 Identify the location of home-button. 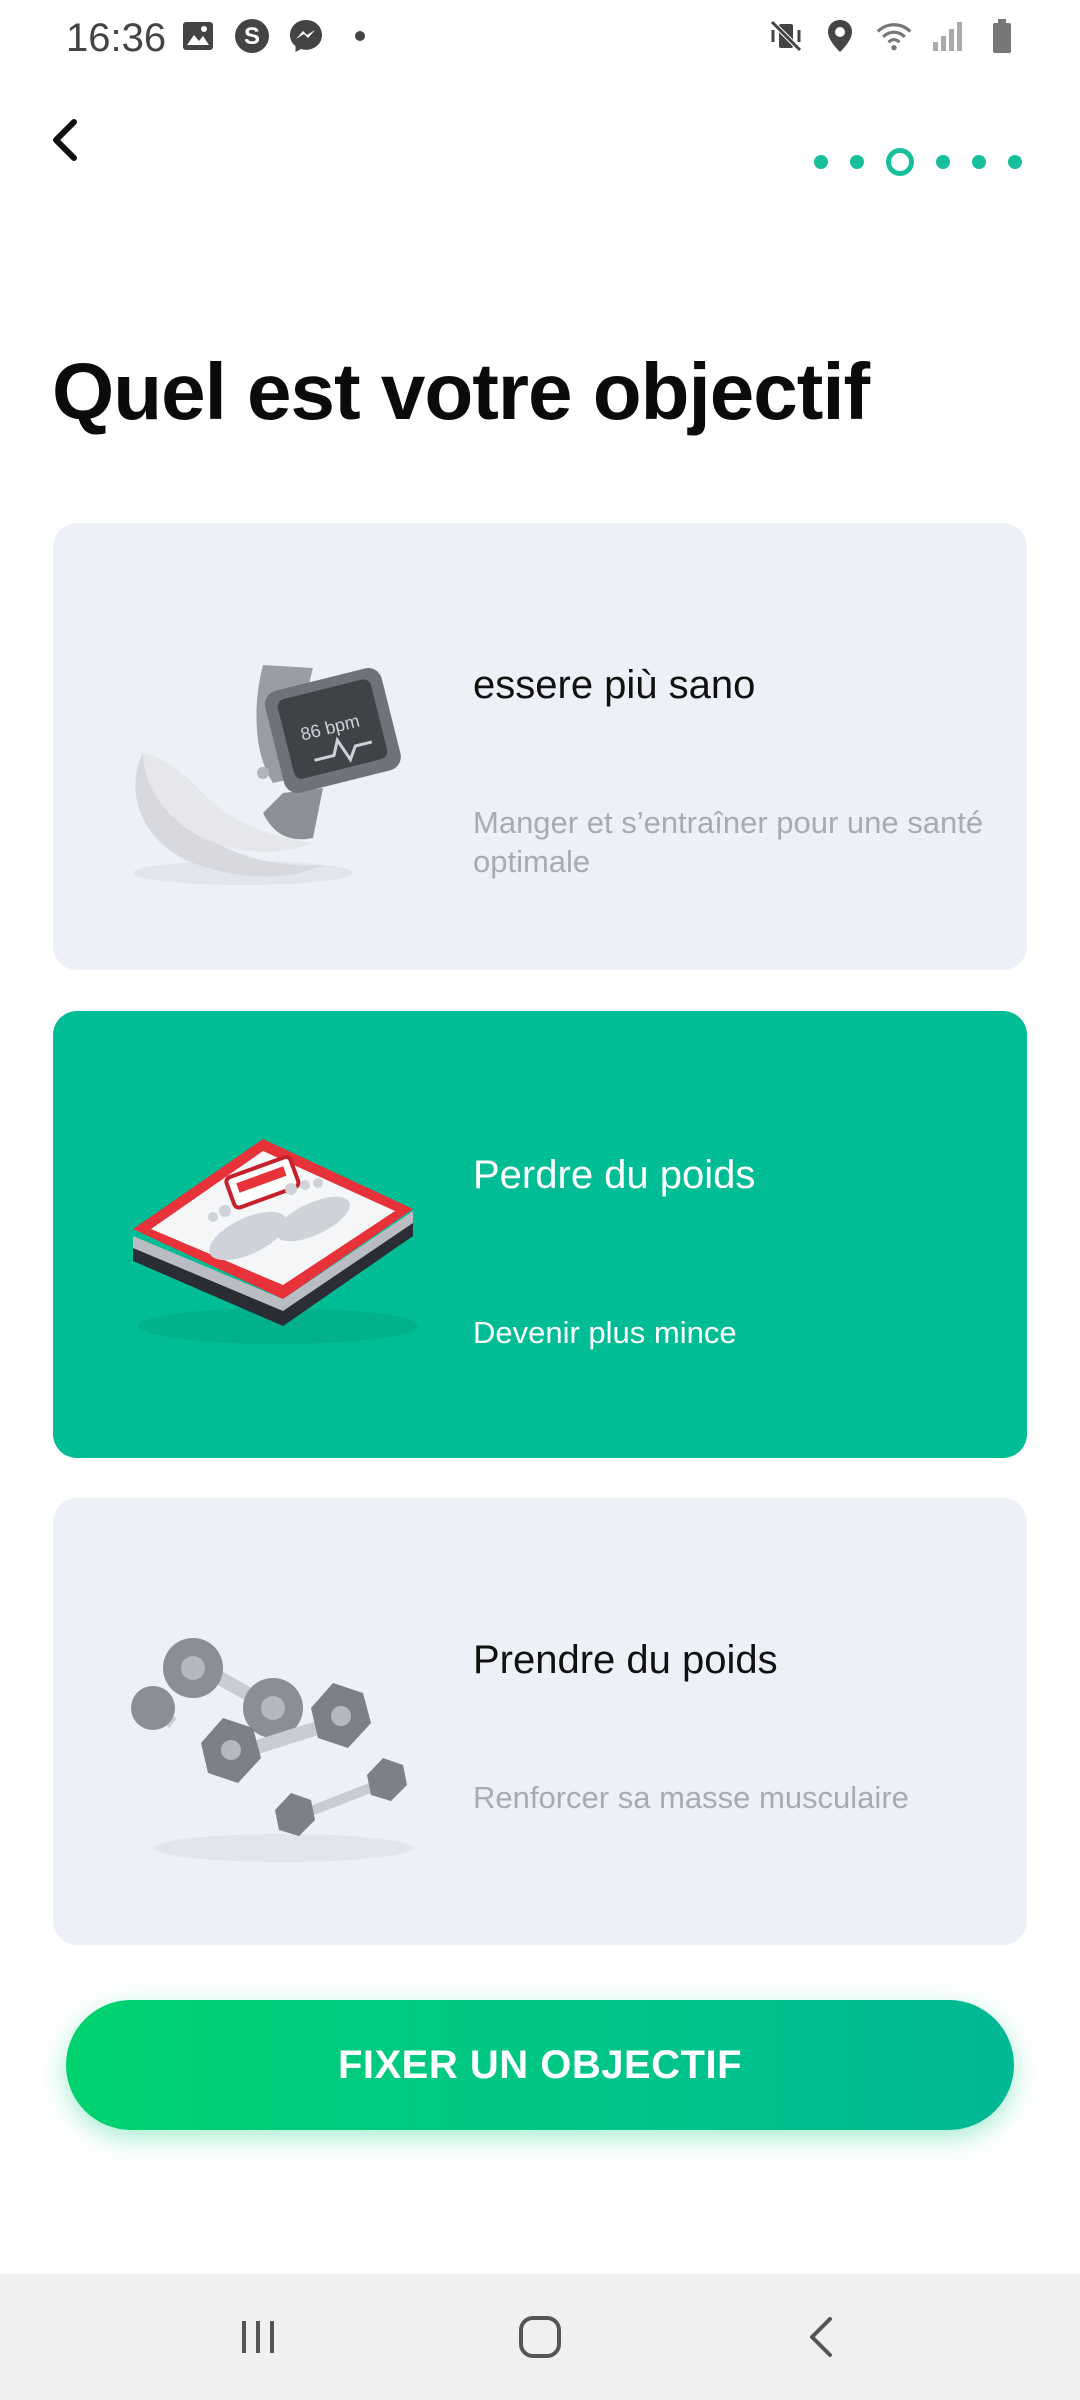
(540, 2337).